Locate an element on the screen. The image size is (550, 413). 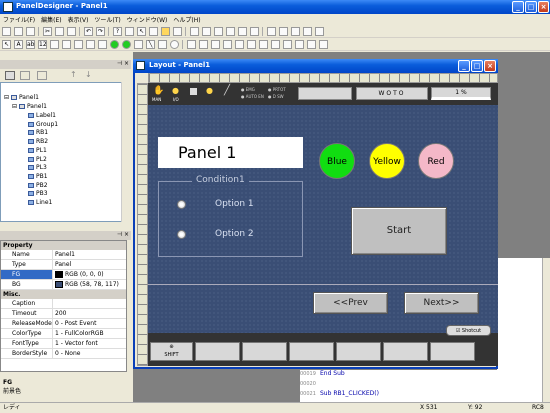
align-right-icon is located at coordinates (218, 31).